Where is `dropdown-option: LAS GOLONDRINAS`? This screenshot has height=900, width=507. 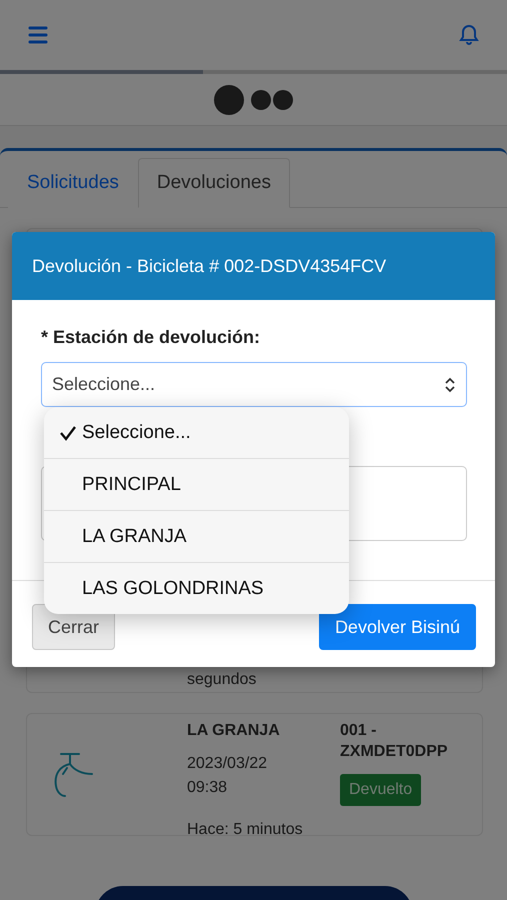 dropdown-option: LAS GOLONDRINAS is located at coordinates (196, 588).